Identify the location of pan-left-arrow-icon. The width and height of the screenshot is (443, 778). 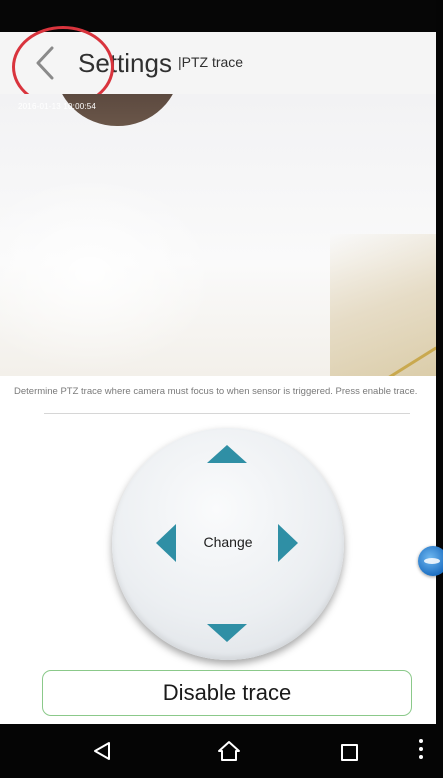
(166, 543).